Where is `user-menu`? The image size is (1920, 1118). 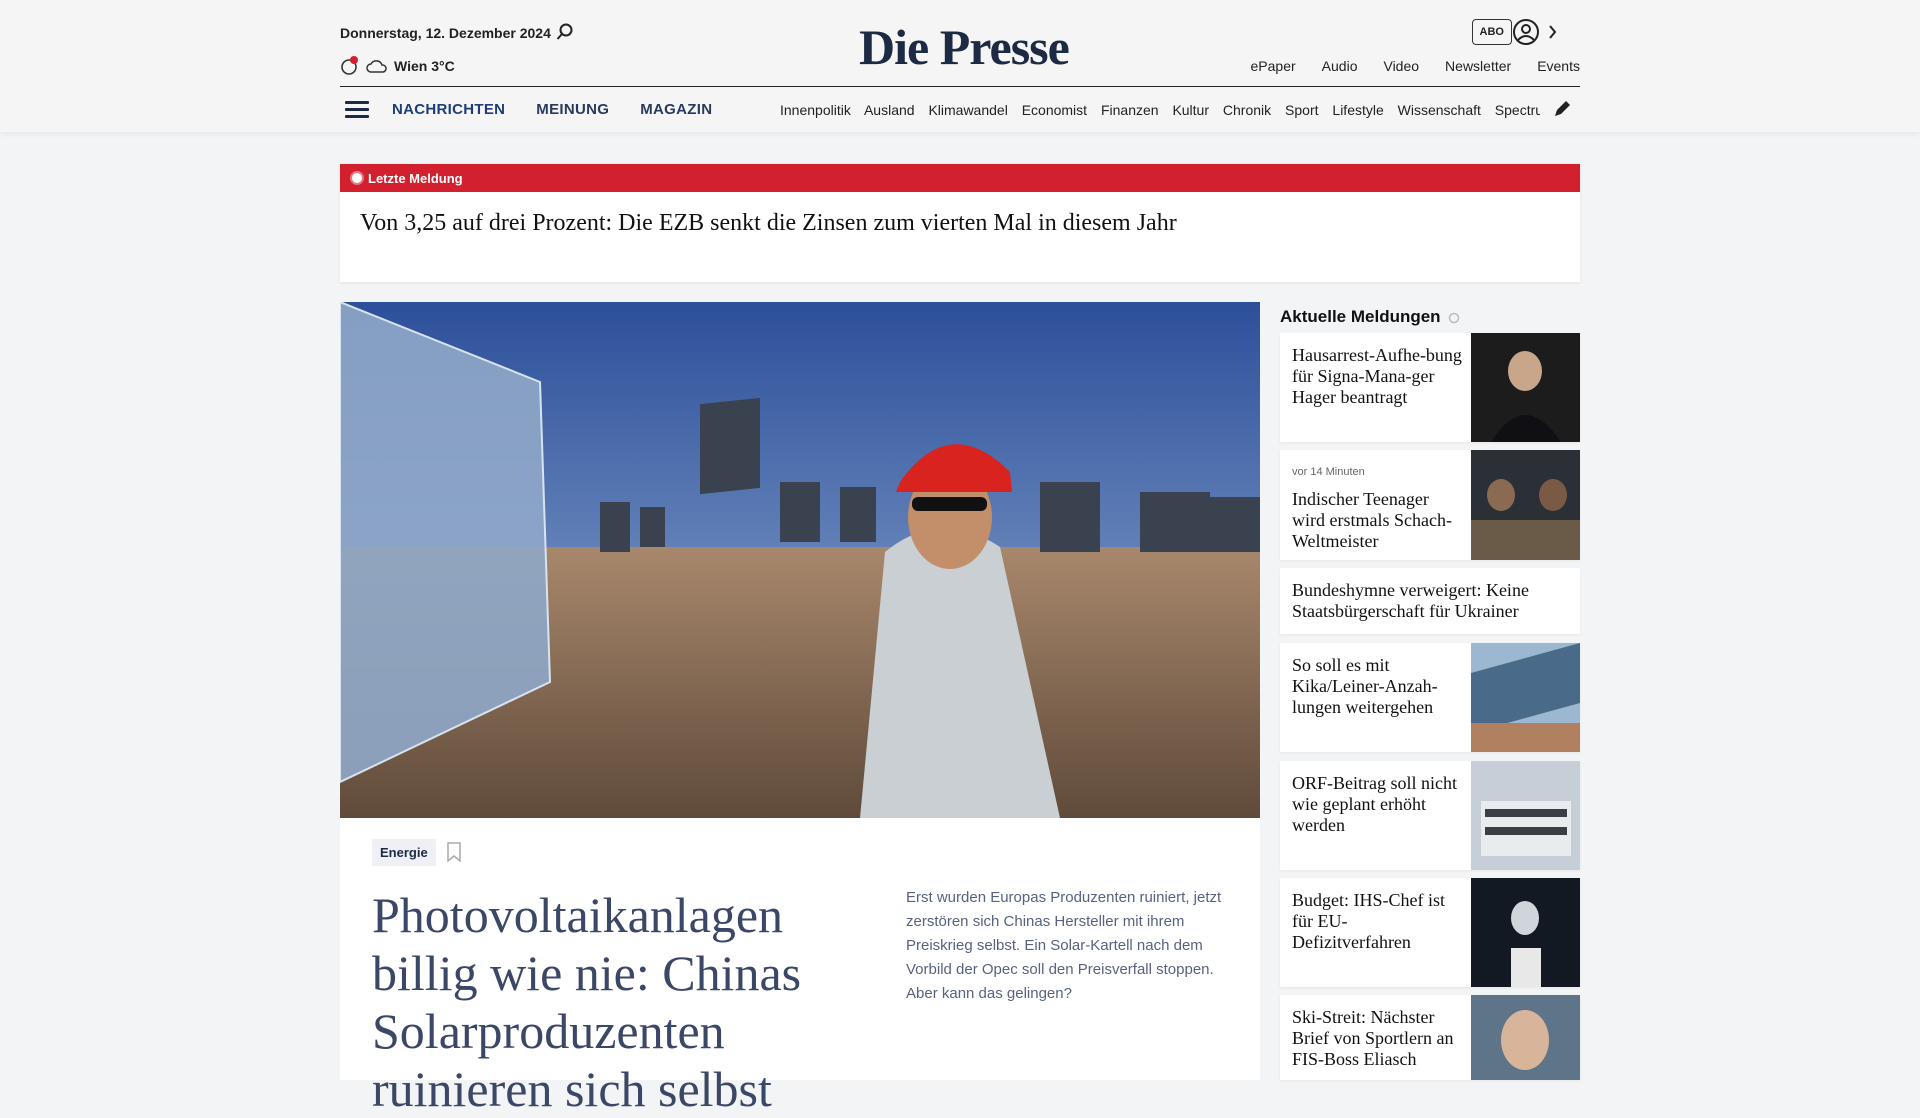 user-menu is located at coordinates (1536, 34).